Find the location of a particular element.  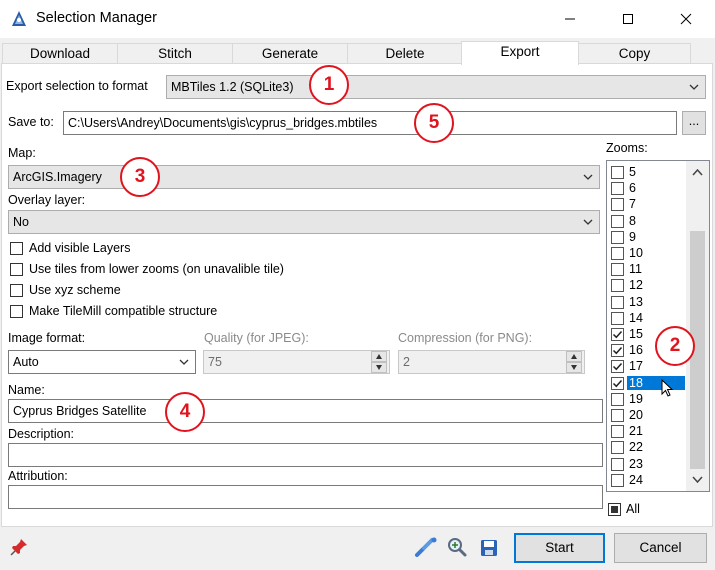

start-button: Start is located at coordinates (559, 548).